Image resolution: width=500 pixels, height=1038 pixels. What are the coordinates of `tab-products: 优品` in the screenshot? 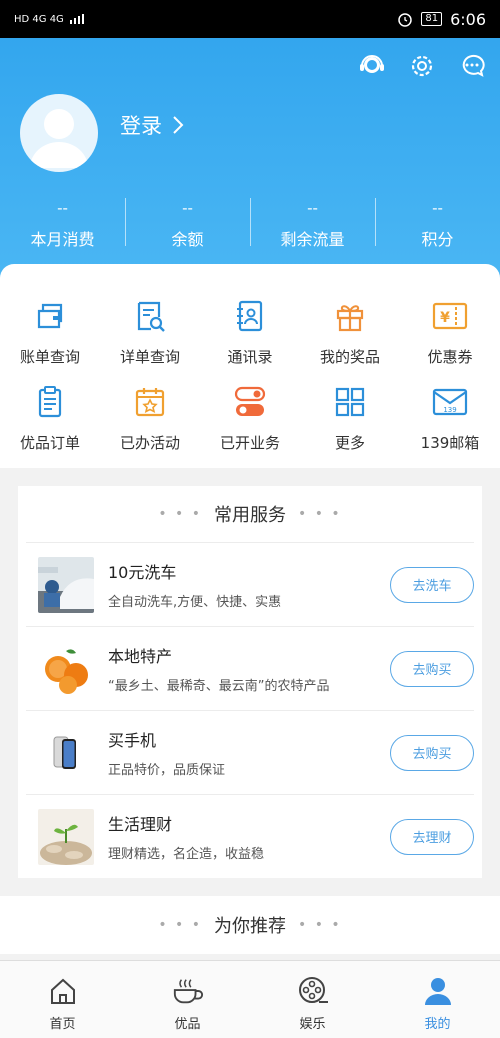 It's located at (187, 999).